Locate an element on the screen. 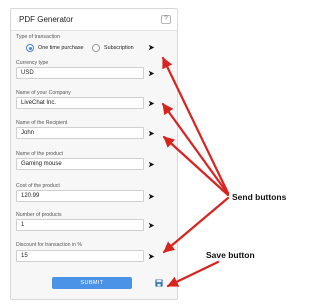  send-buttons-annotation: Send buttons is located at coordinates (259, 197).